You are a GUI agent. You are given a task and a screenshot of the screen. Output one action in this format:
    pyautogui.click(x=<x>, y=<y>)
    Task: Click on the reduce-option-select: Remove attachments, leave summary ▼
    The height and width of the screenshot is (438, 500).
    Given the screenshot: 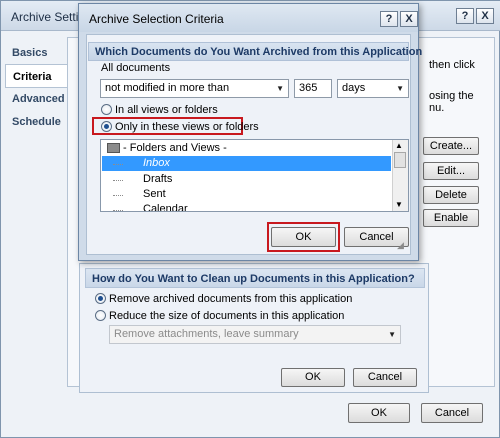 What is the action you would take?
    pyautogui.click(x=255, y=334)
    